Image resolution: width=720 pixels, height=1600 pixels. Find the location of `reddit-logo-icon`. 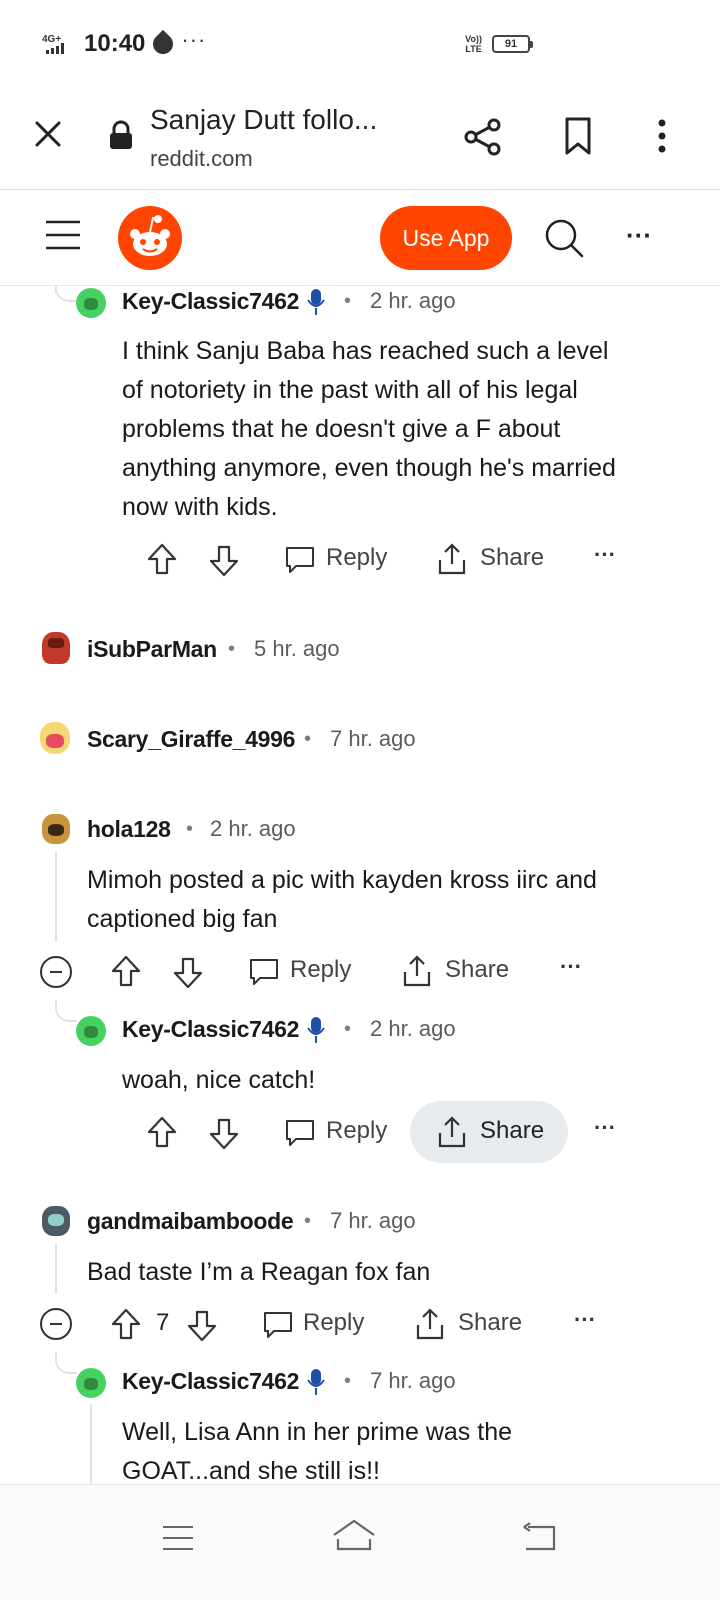

reddit-logo-icon is located at coordinates (150, 238).